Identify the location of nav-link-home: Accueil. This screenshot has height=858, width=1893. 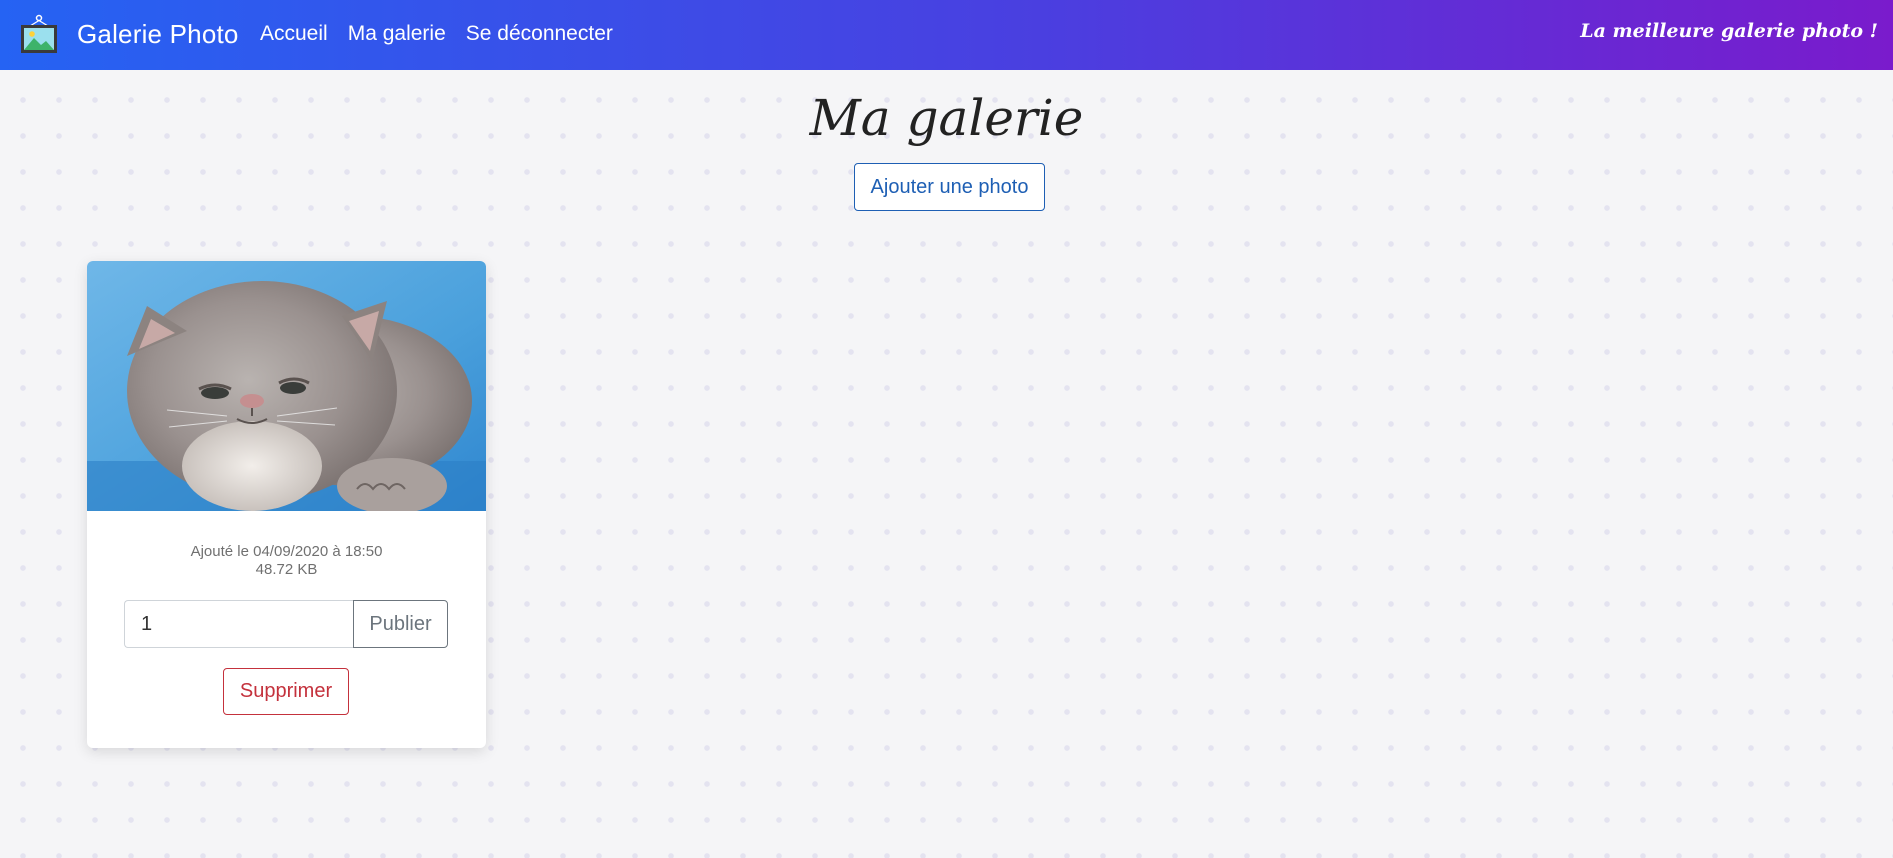
(294, 34).